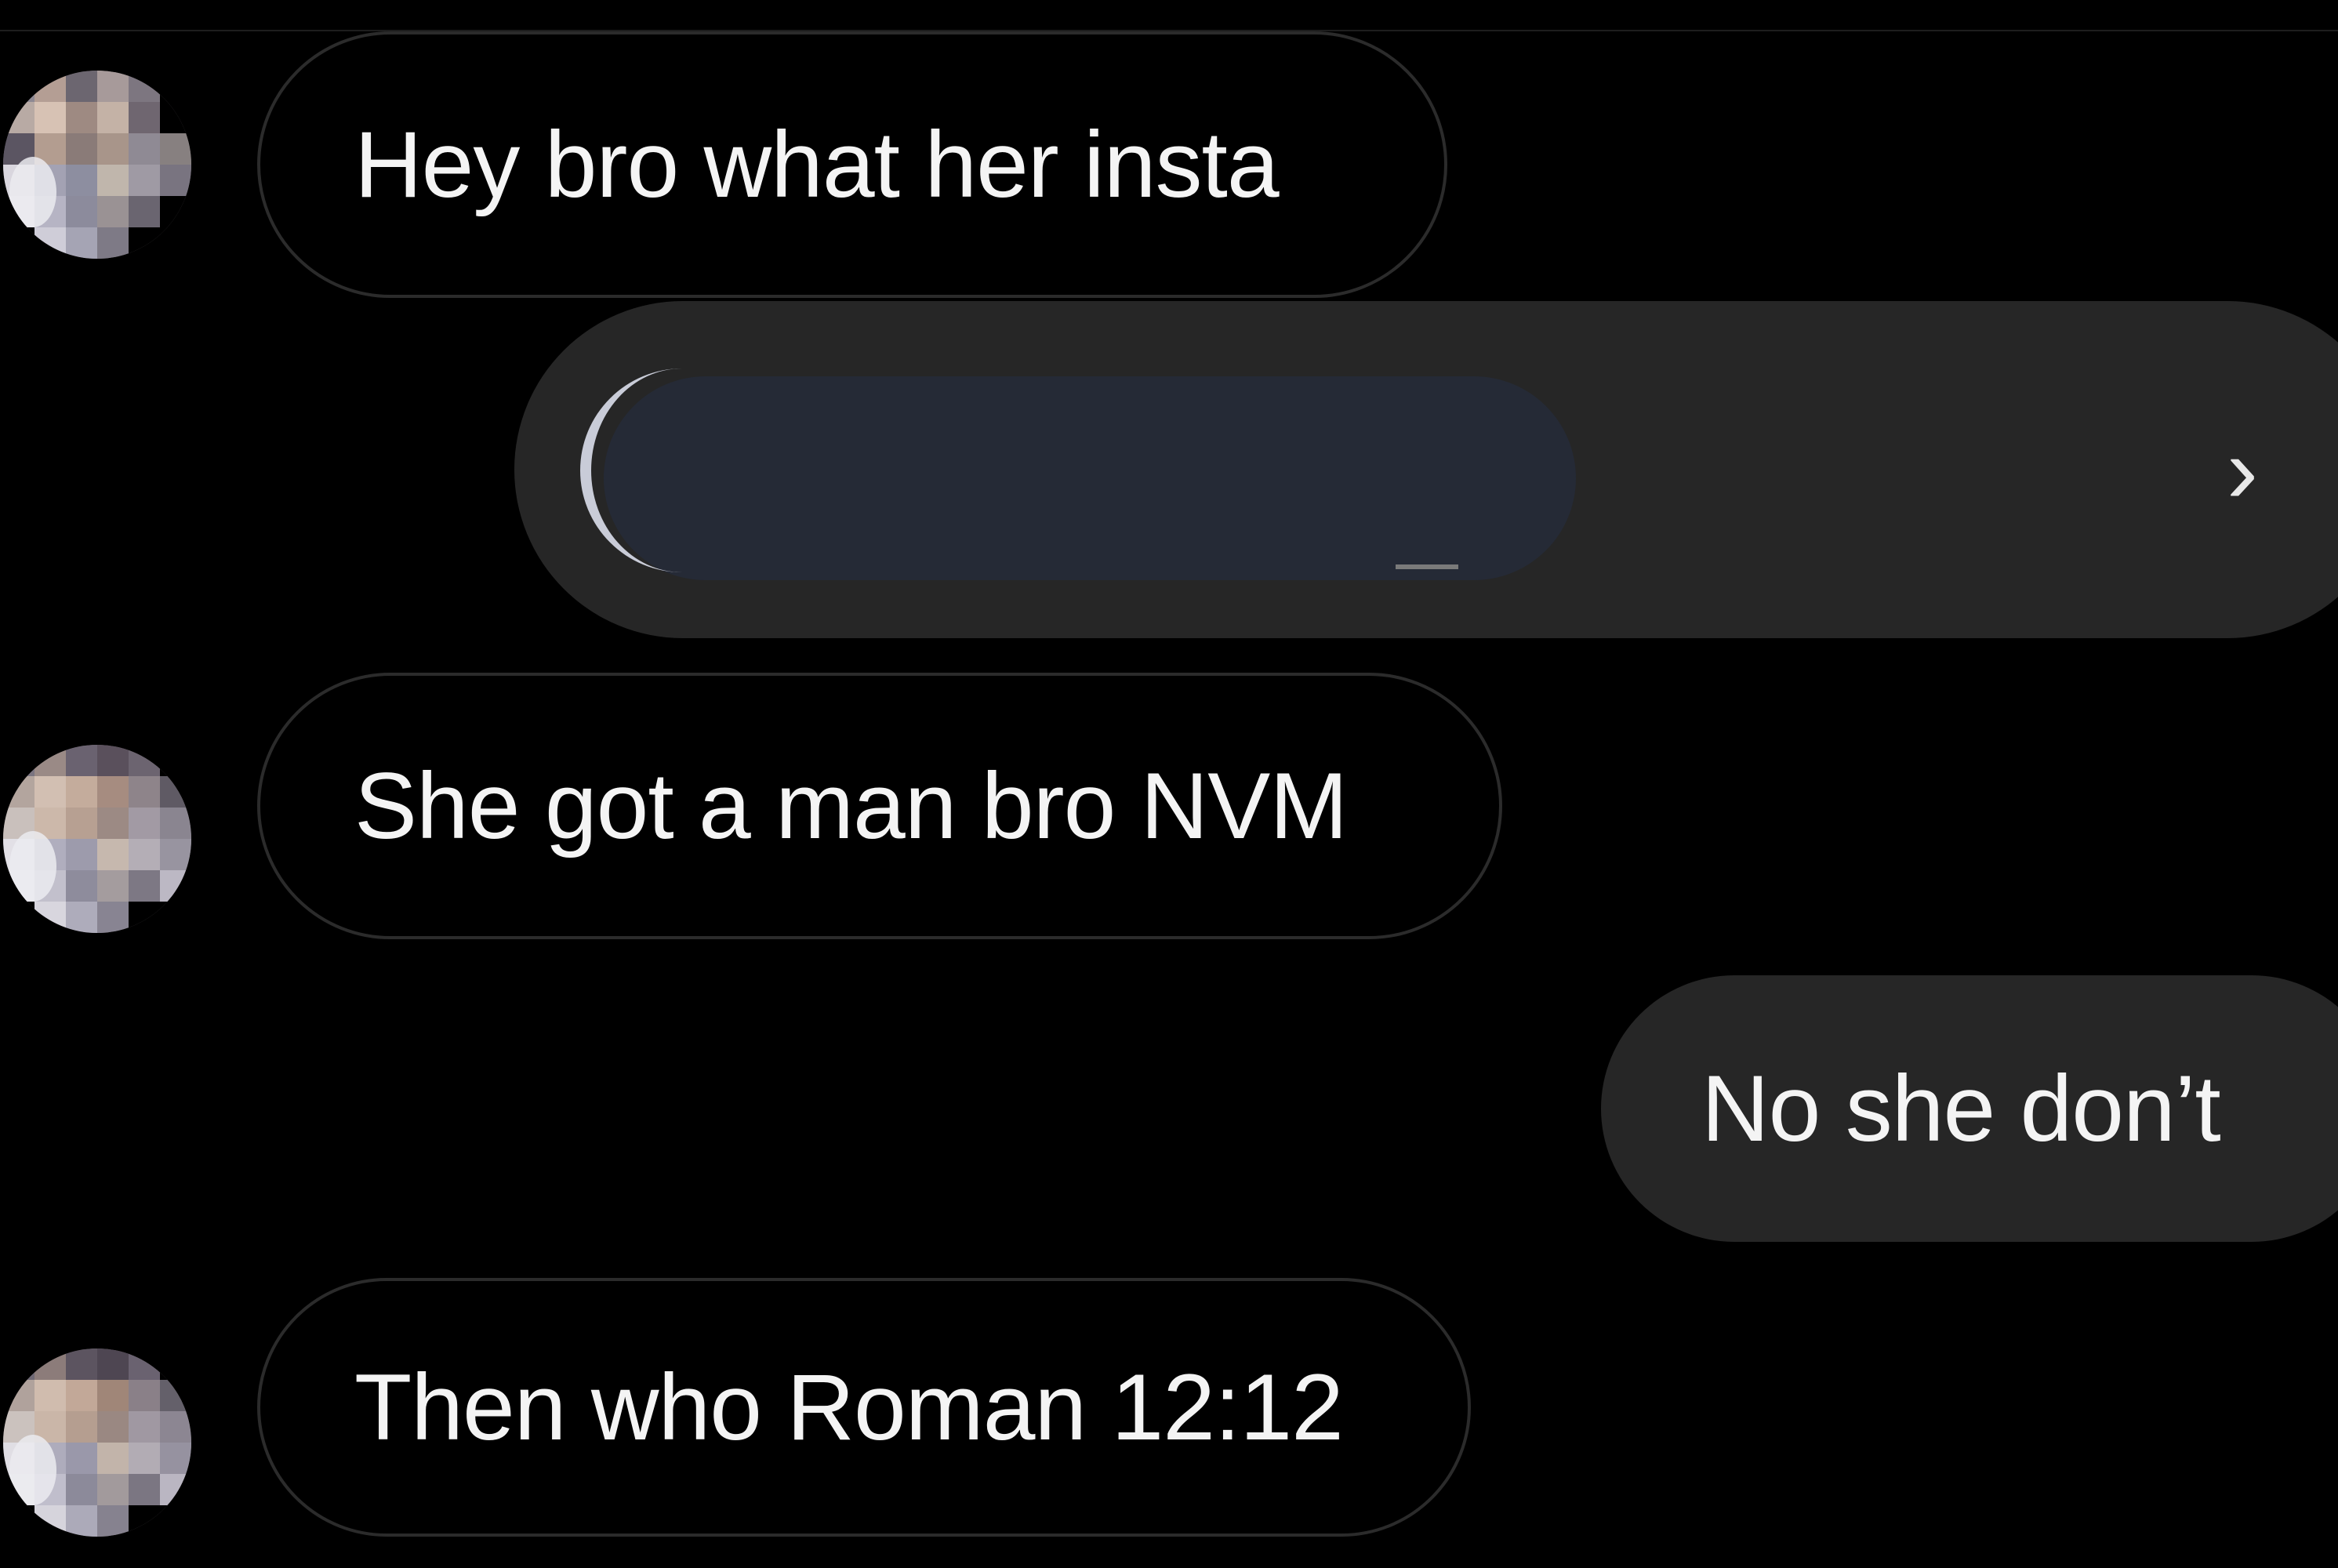  Describe the element at coordinates (817, 164) in the screenshot. I see `message-text: Hey bro what her insta` at that location.